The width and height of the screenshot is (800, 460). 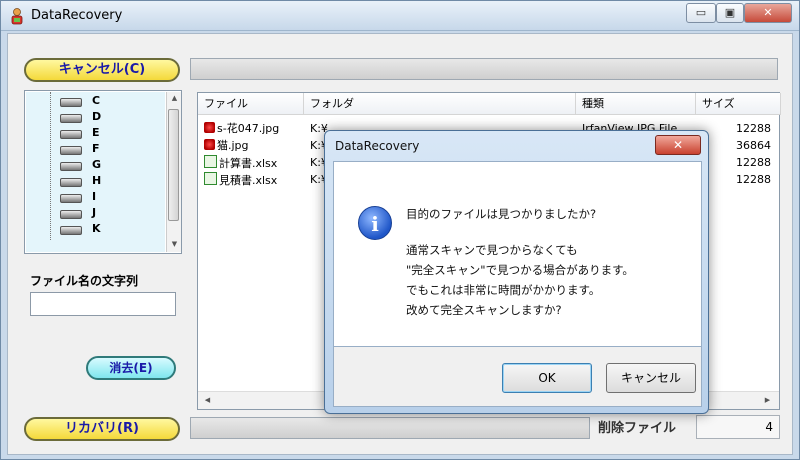 I want to click on title-bar: DataRecovery ▭ ▣ ✕, so click(x=400, y=16).